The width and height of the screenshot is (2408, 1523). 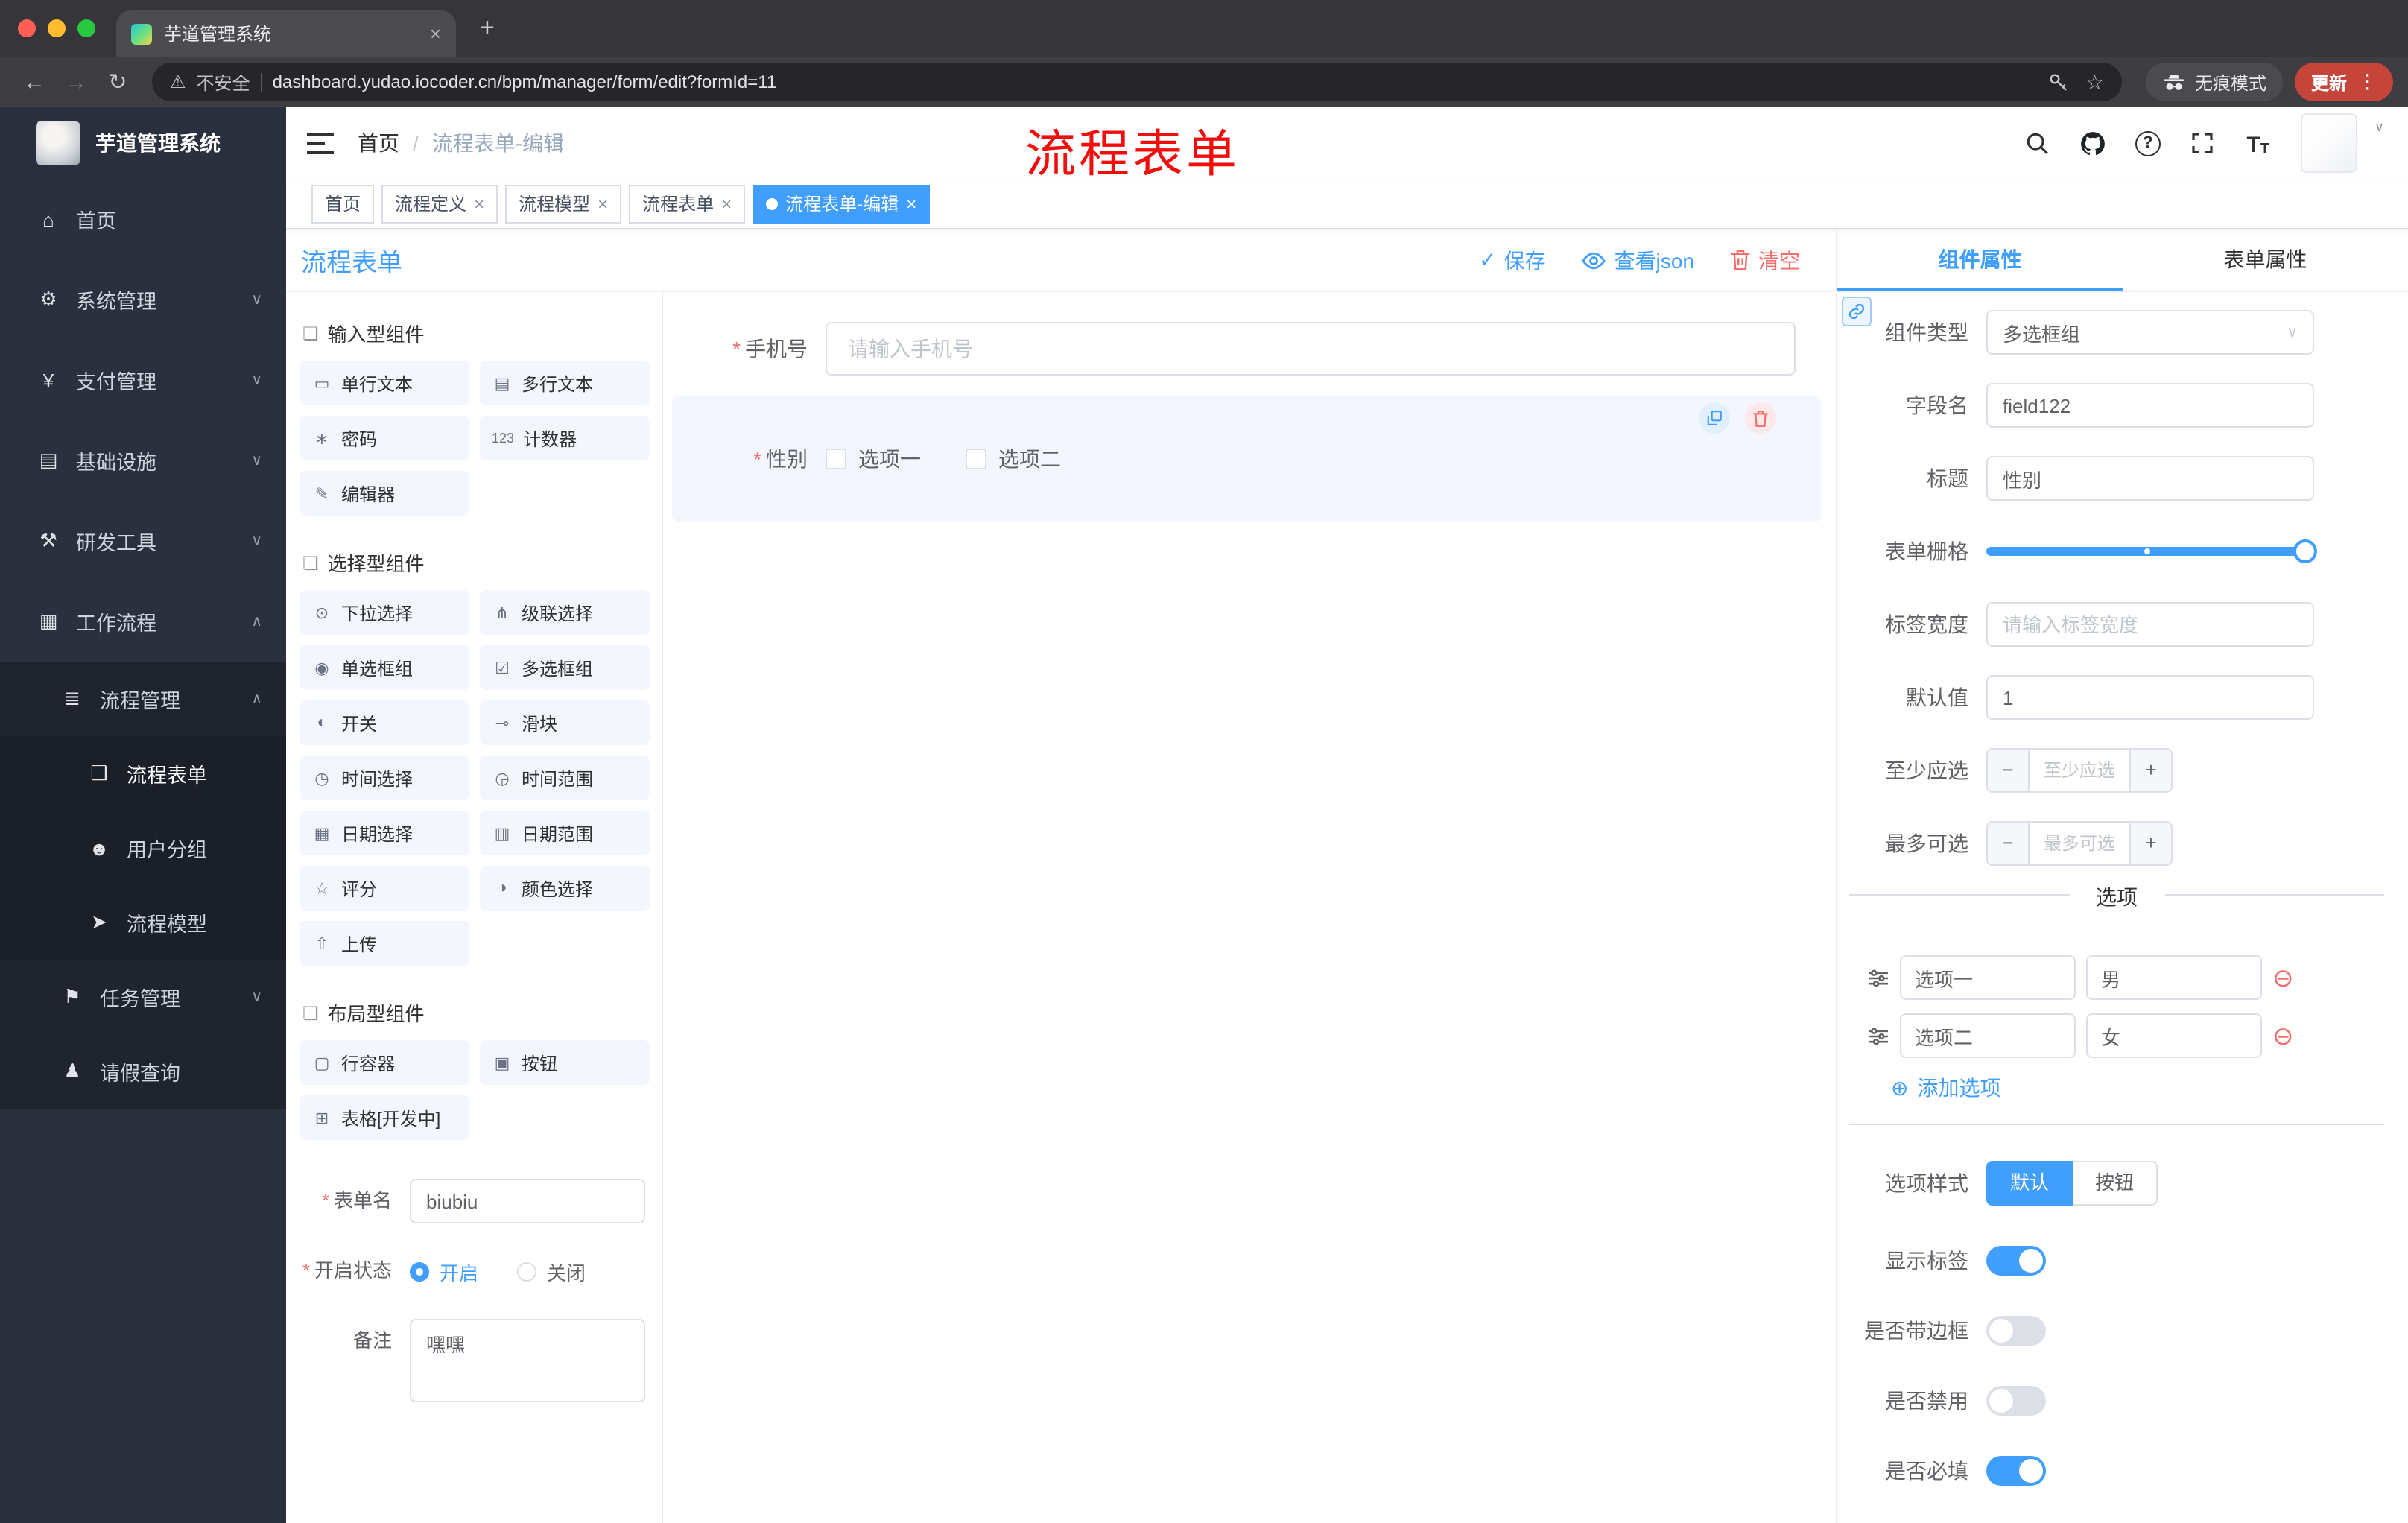 What do you see at coordinates (2305, 551) in the screenshot?
I see `slider-handle` at bounding box center [2305, 551].